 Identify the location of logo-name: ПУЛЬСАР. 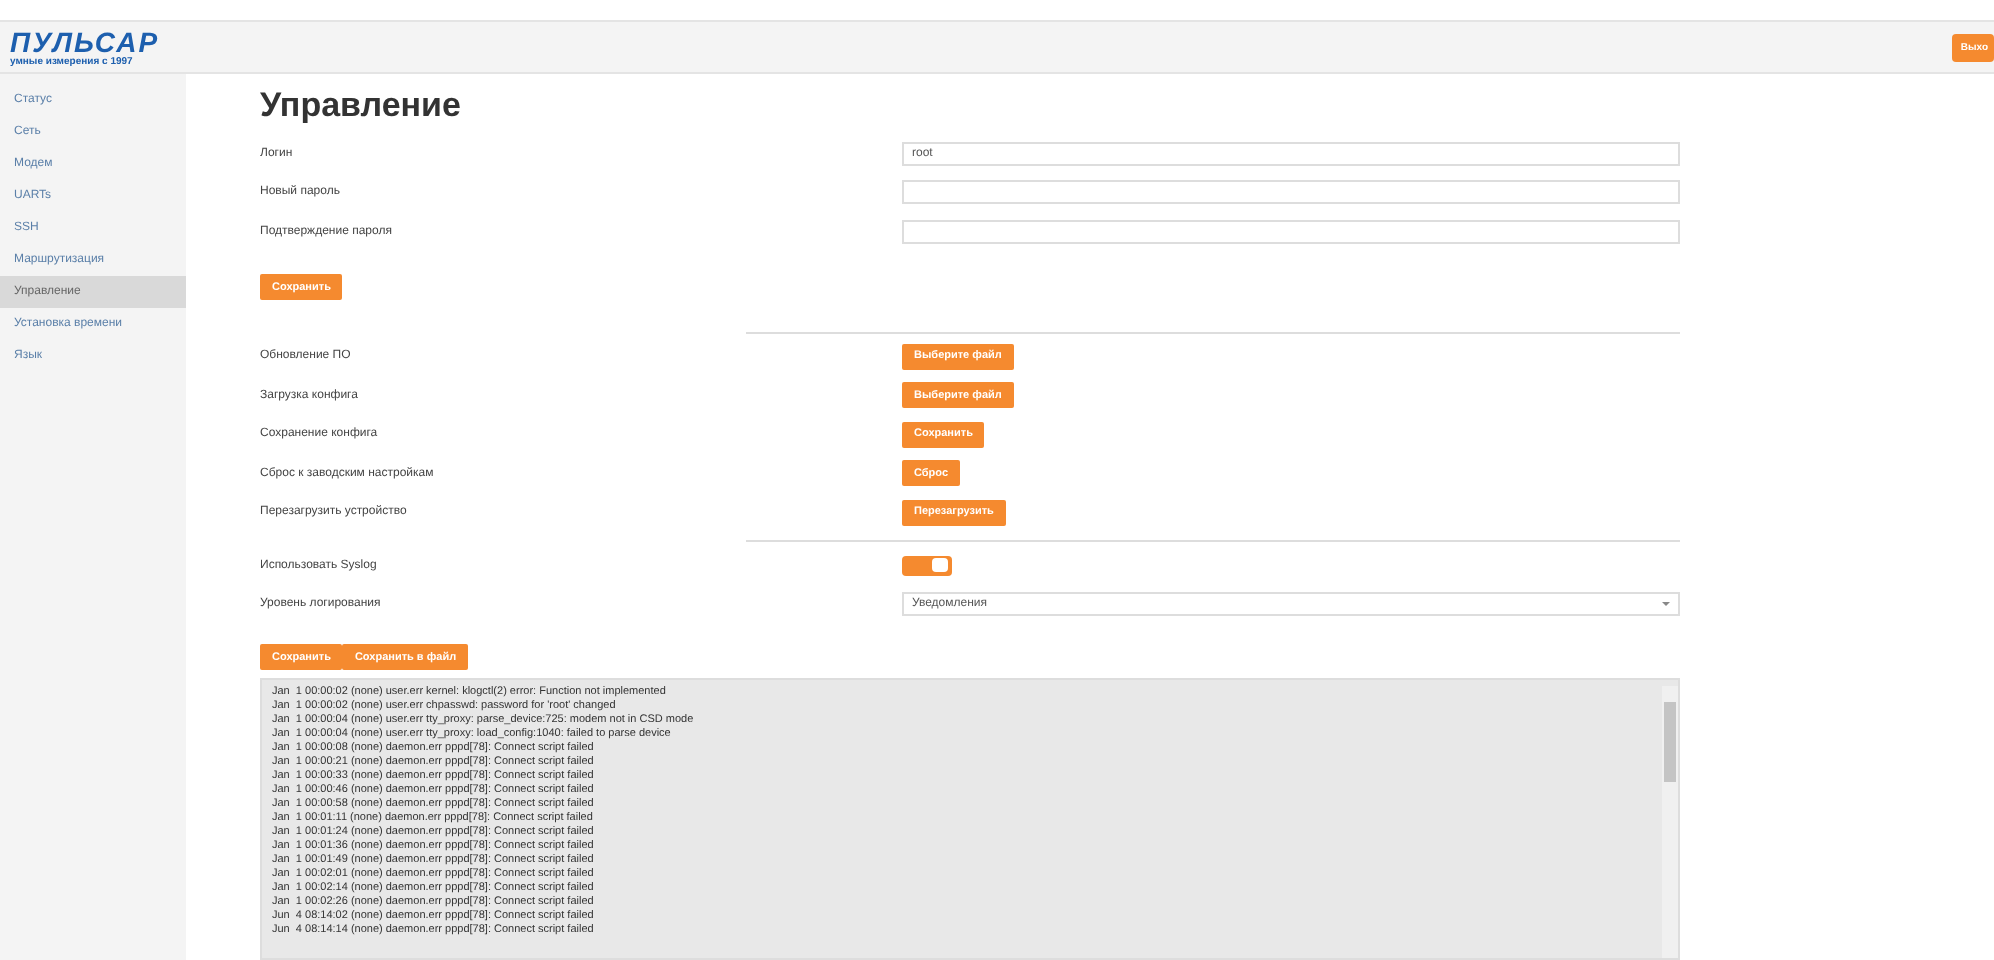
(85, 41).